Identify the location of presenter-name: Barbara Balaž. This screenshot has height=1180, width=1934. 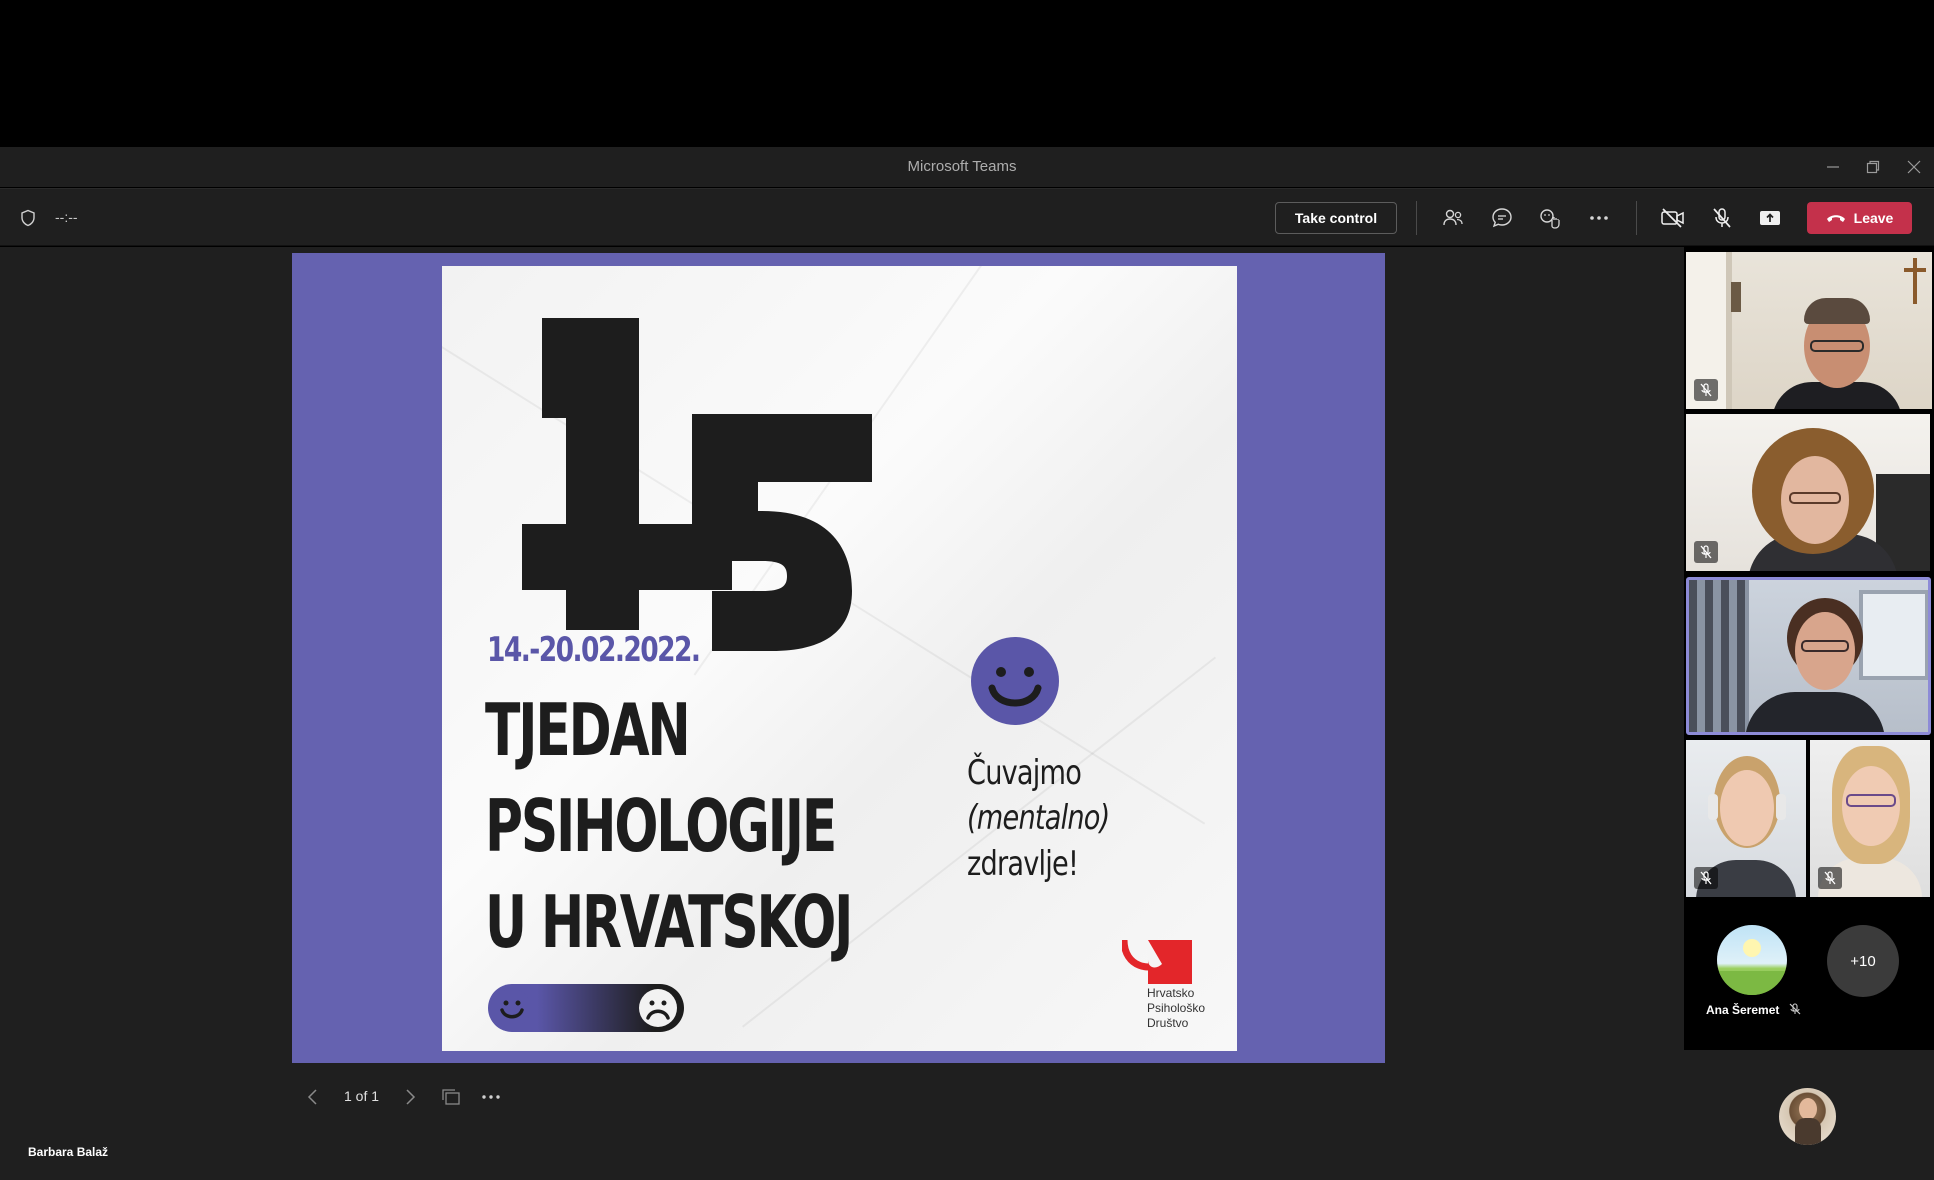
(68, 1152).